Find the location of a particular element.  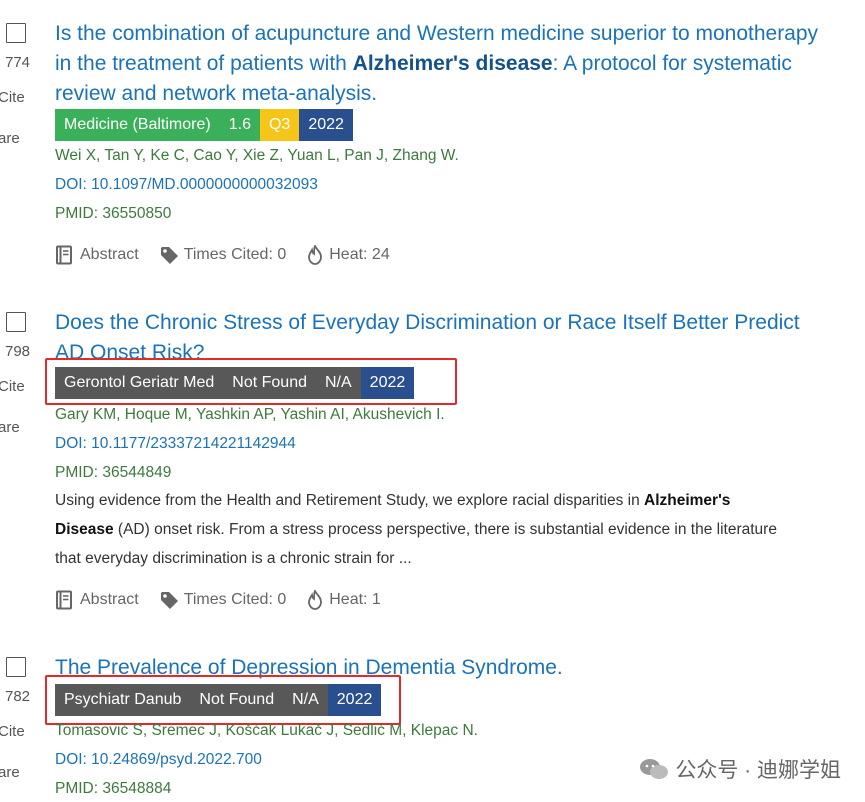

doi-link: DOI: 10.24869/psyd.2022.700 is located at coordinates (158, 760).